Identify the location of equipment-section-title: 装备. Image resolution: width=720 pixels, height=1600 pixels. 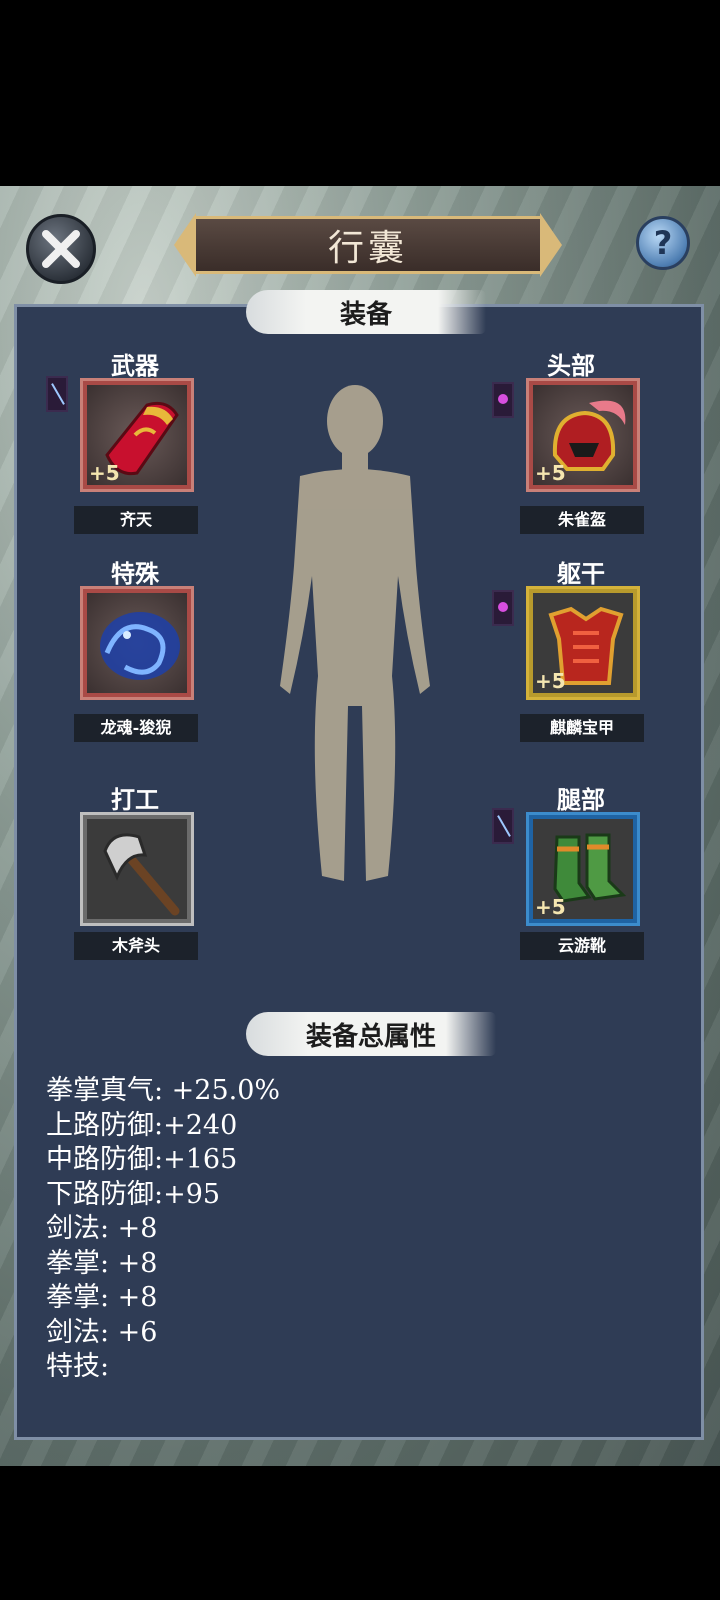
(366, 312).